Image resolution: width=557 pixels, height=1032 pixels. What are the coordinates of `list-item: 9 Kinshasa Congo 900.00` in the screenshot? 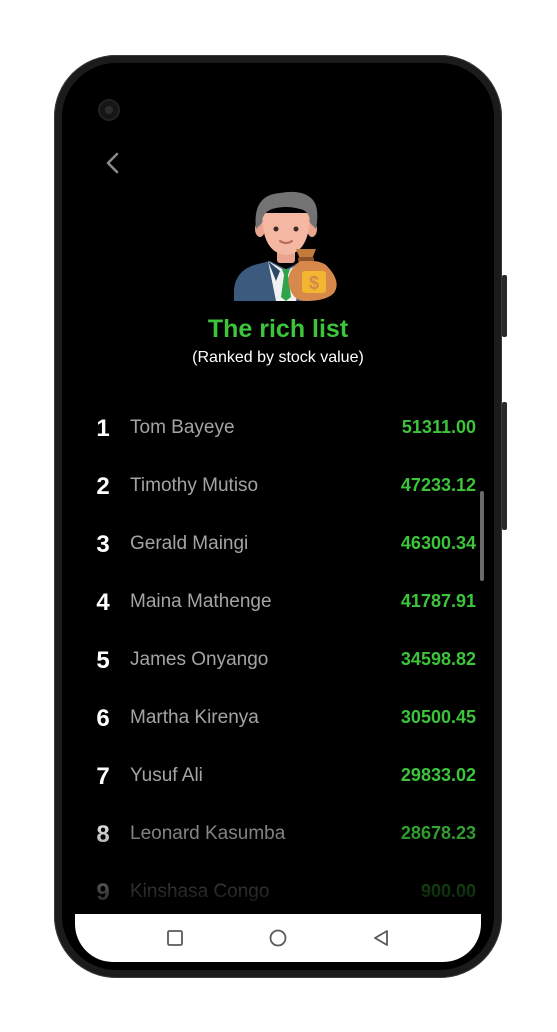 It's located at (278, 888).